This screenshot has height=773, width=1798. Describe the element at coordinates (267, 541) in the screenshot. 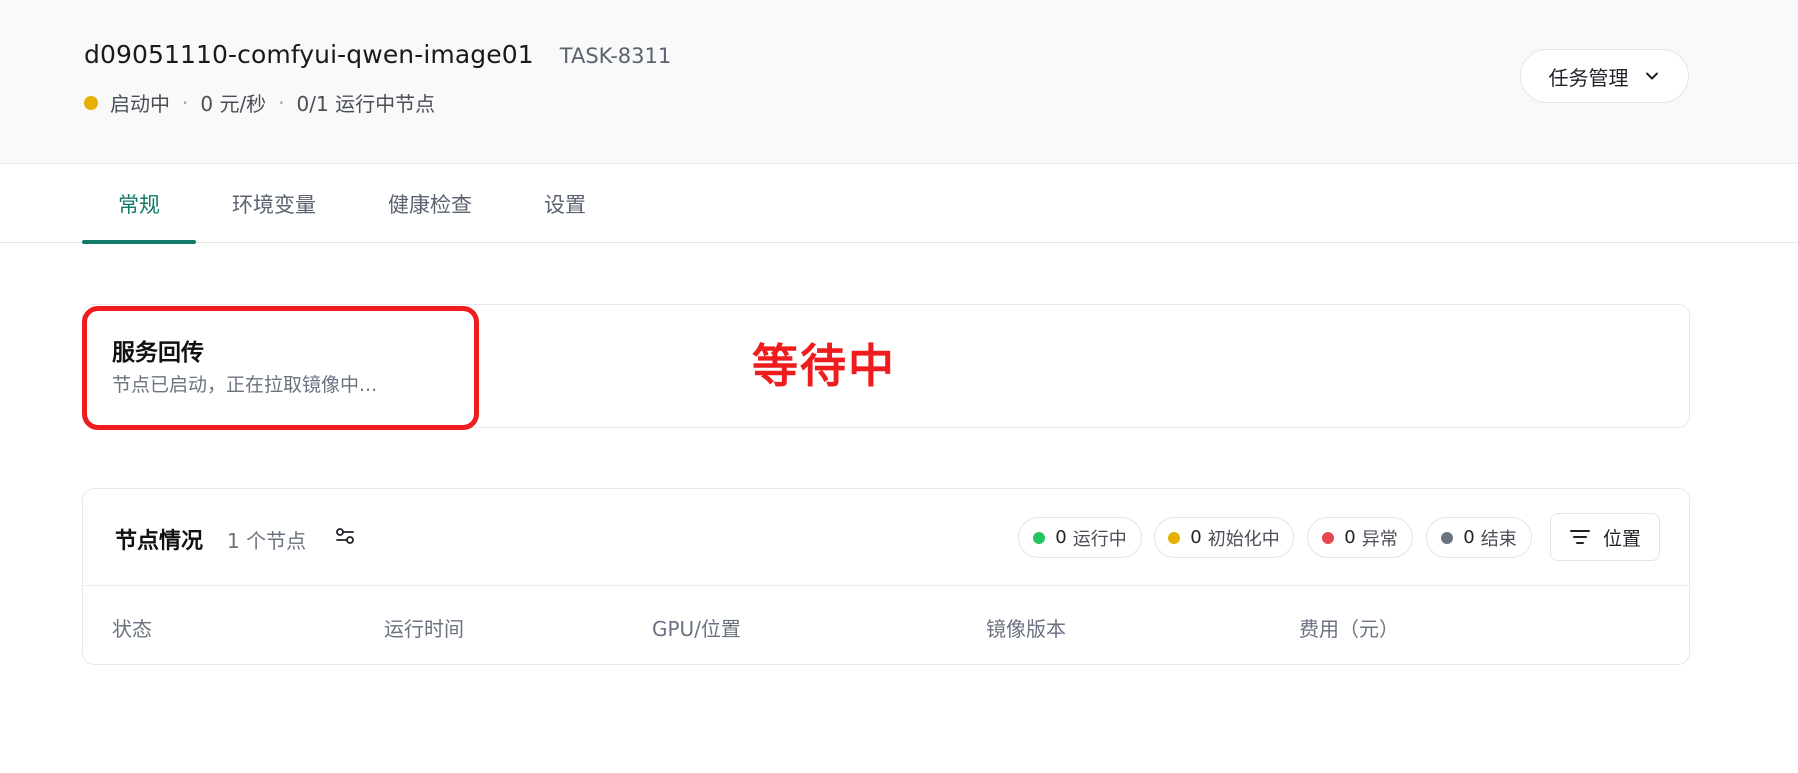

I see `node-count: 1 个节点` at that location.